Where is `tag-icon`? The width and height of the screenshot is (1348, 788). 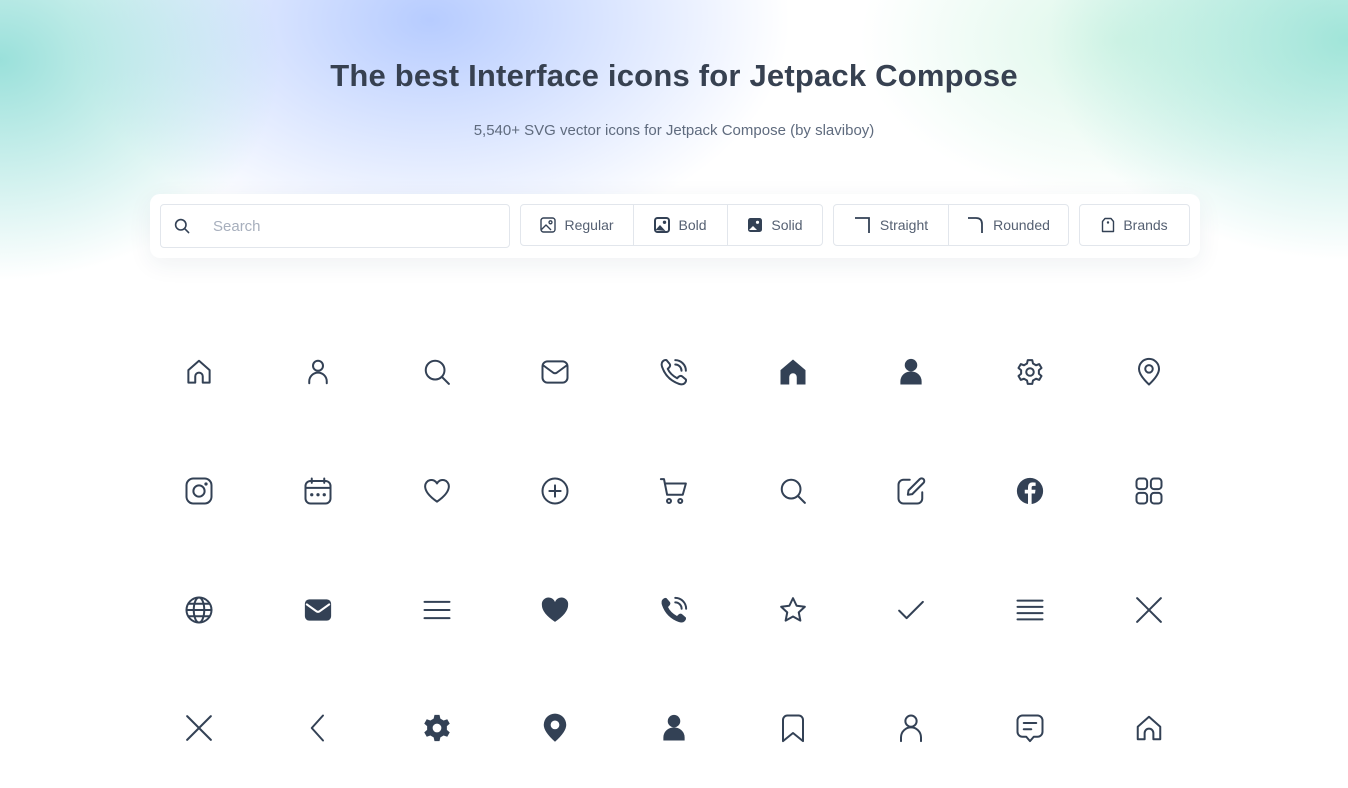 tag-icon is located at coordinates (1108, 225).